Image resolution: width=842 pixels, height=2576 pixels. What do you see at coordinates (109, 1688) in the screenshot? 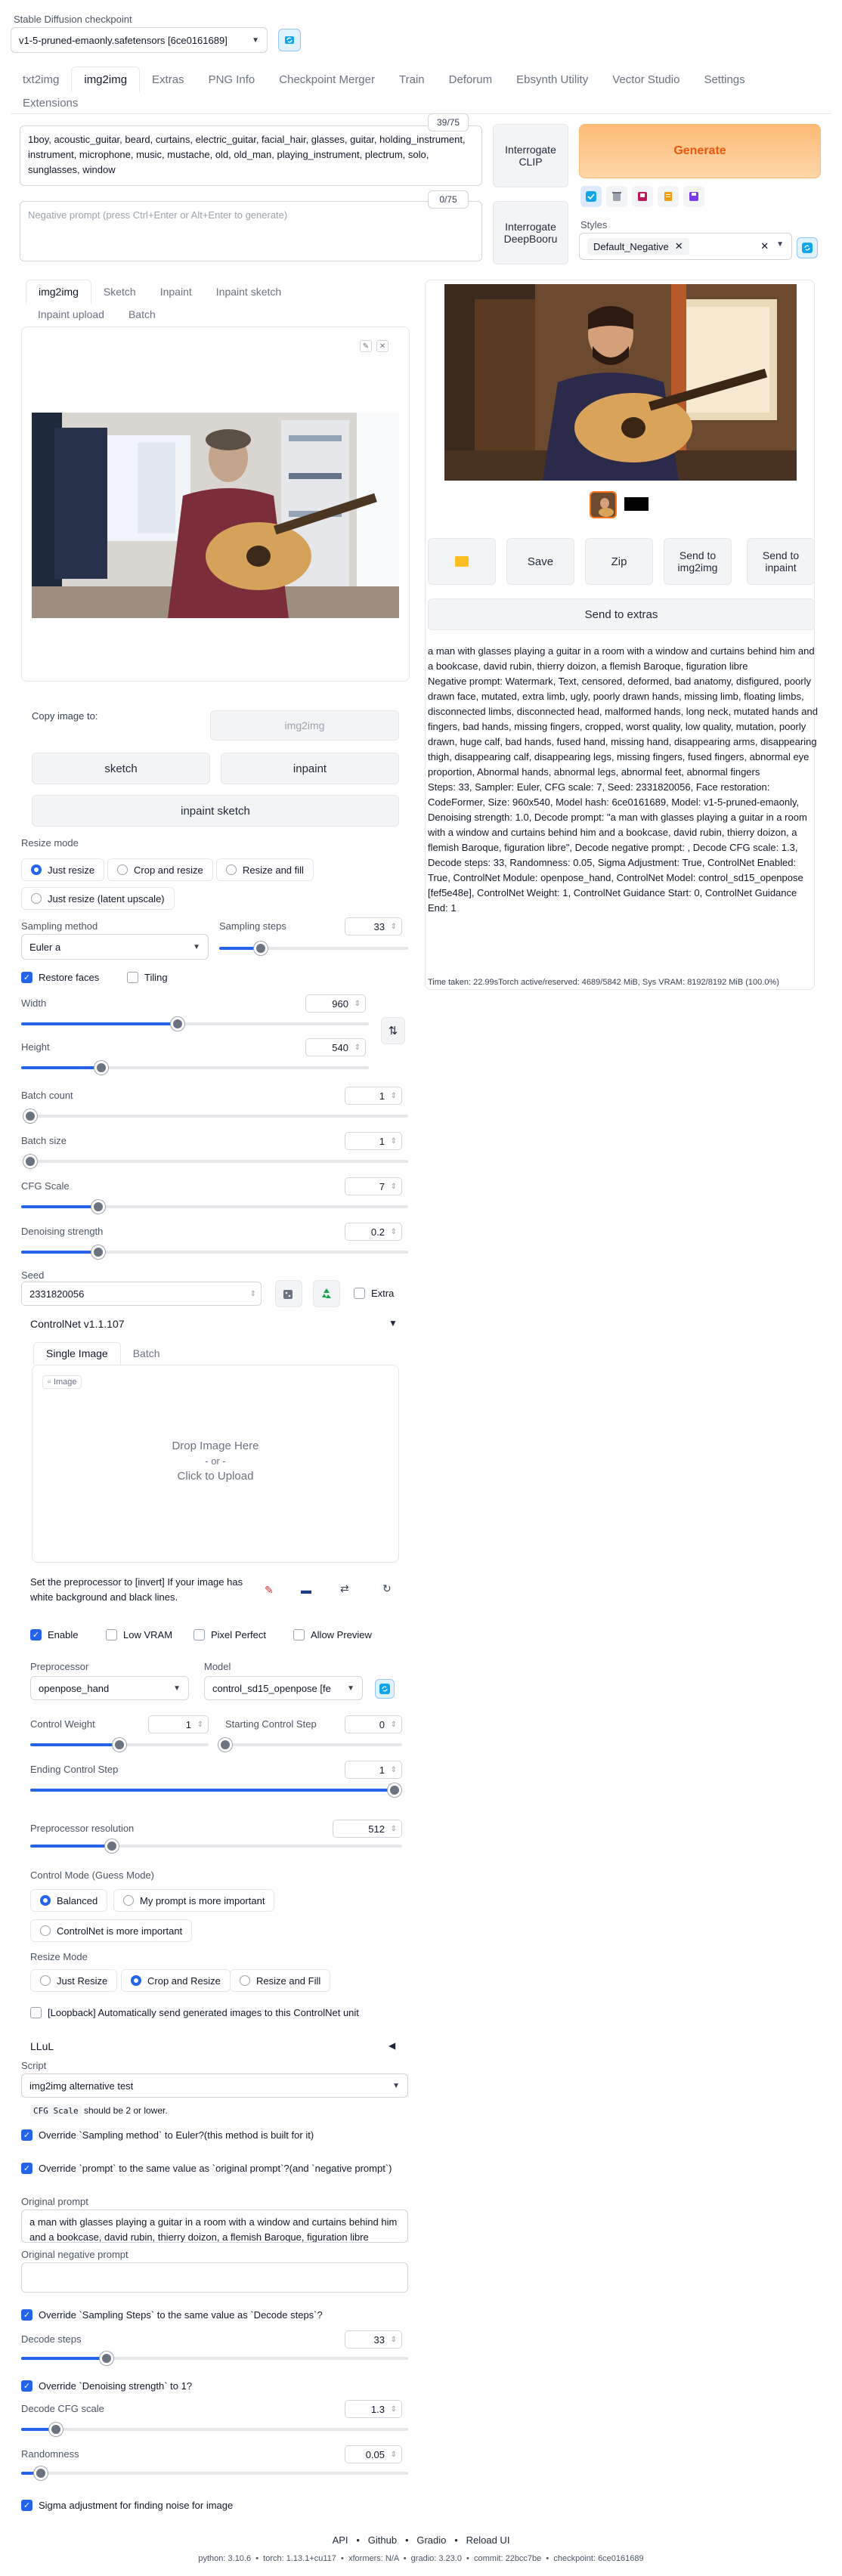
I see `preprocessor-dropdown: openpose_hand ▼` at bounding box center [109, 1688].